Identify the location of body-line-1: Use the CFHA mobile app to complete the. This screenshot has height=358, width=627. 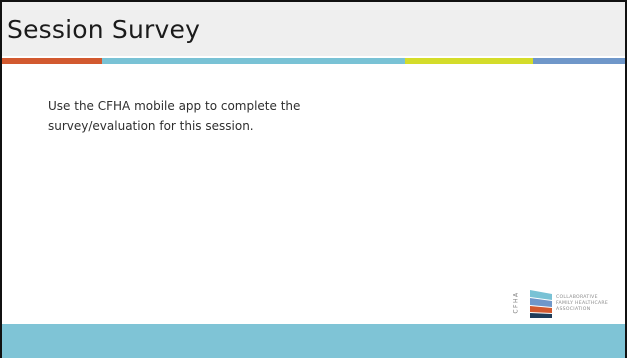
(174, 106).